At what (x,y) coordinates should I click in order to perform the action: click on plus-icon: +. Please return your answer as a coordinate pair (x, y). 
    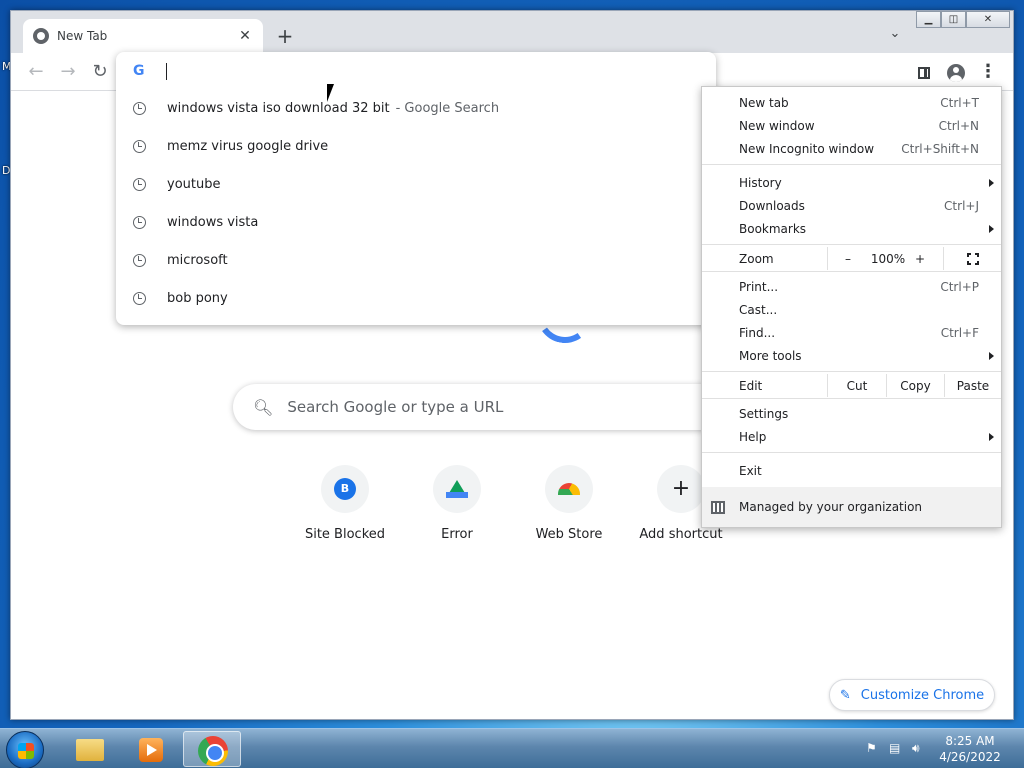
    Looking at the image, I should click on (681, 488).